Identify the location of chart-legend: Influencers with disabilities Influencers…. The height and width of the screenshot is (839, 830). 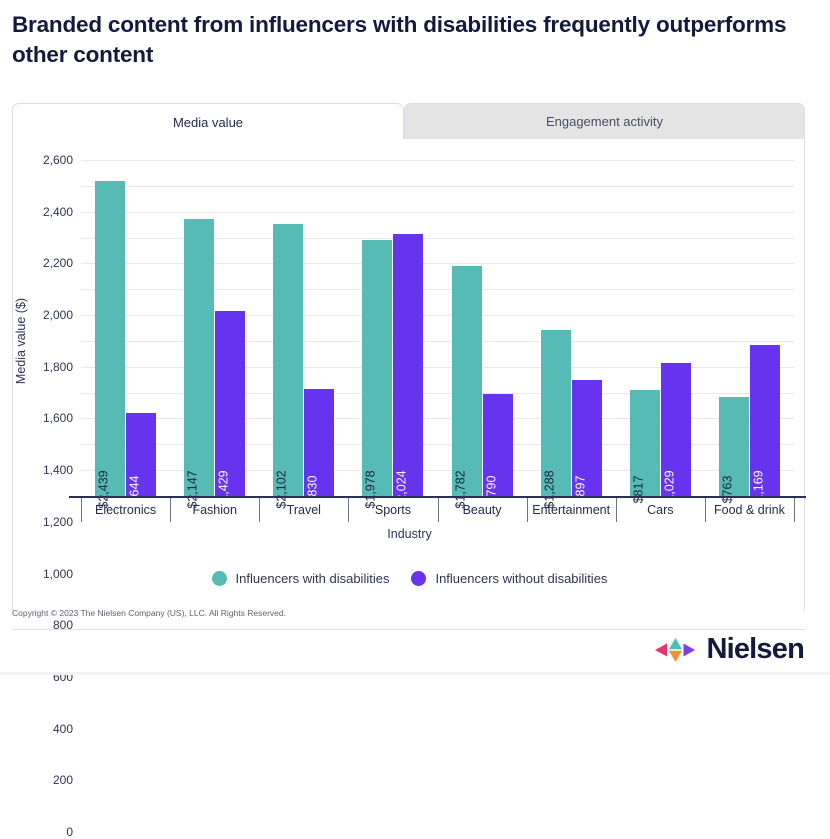
(409, 578).